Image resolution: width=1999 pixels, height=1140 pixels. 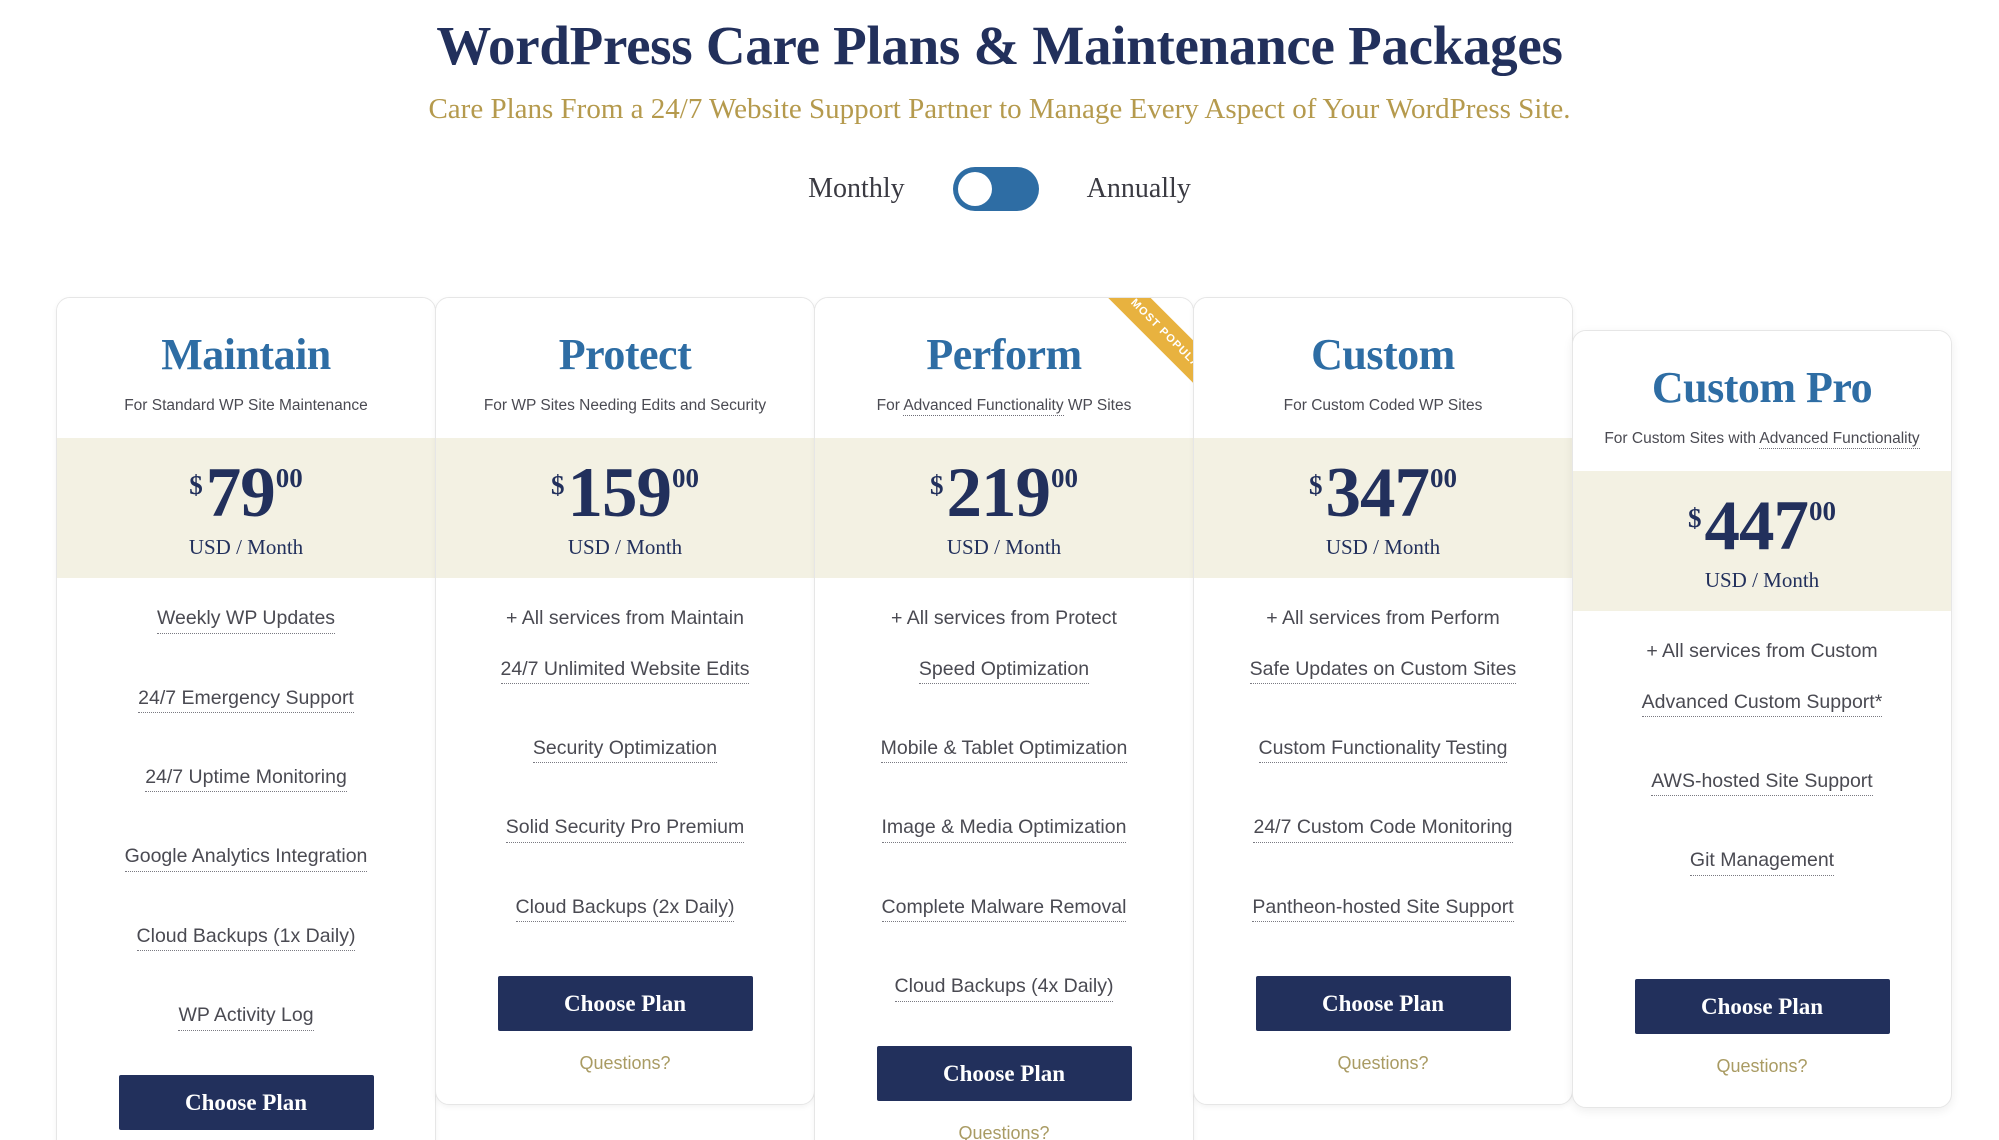 I want to click on feature-label: + All services from Custom, so click(x=1762, y=651).